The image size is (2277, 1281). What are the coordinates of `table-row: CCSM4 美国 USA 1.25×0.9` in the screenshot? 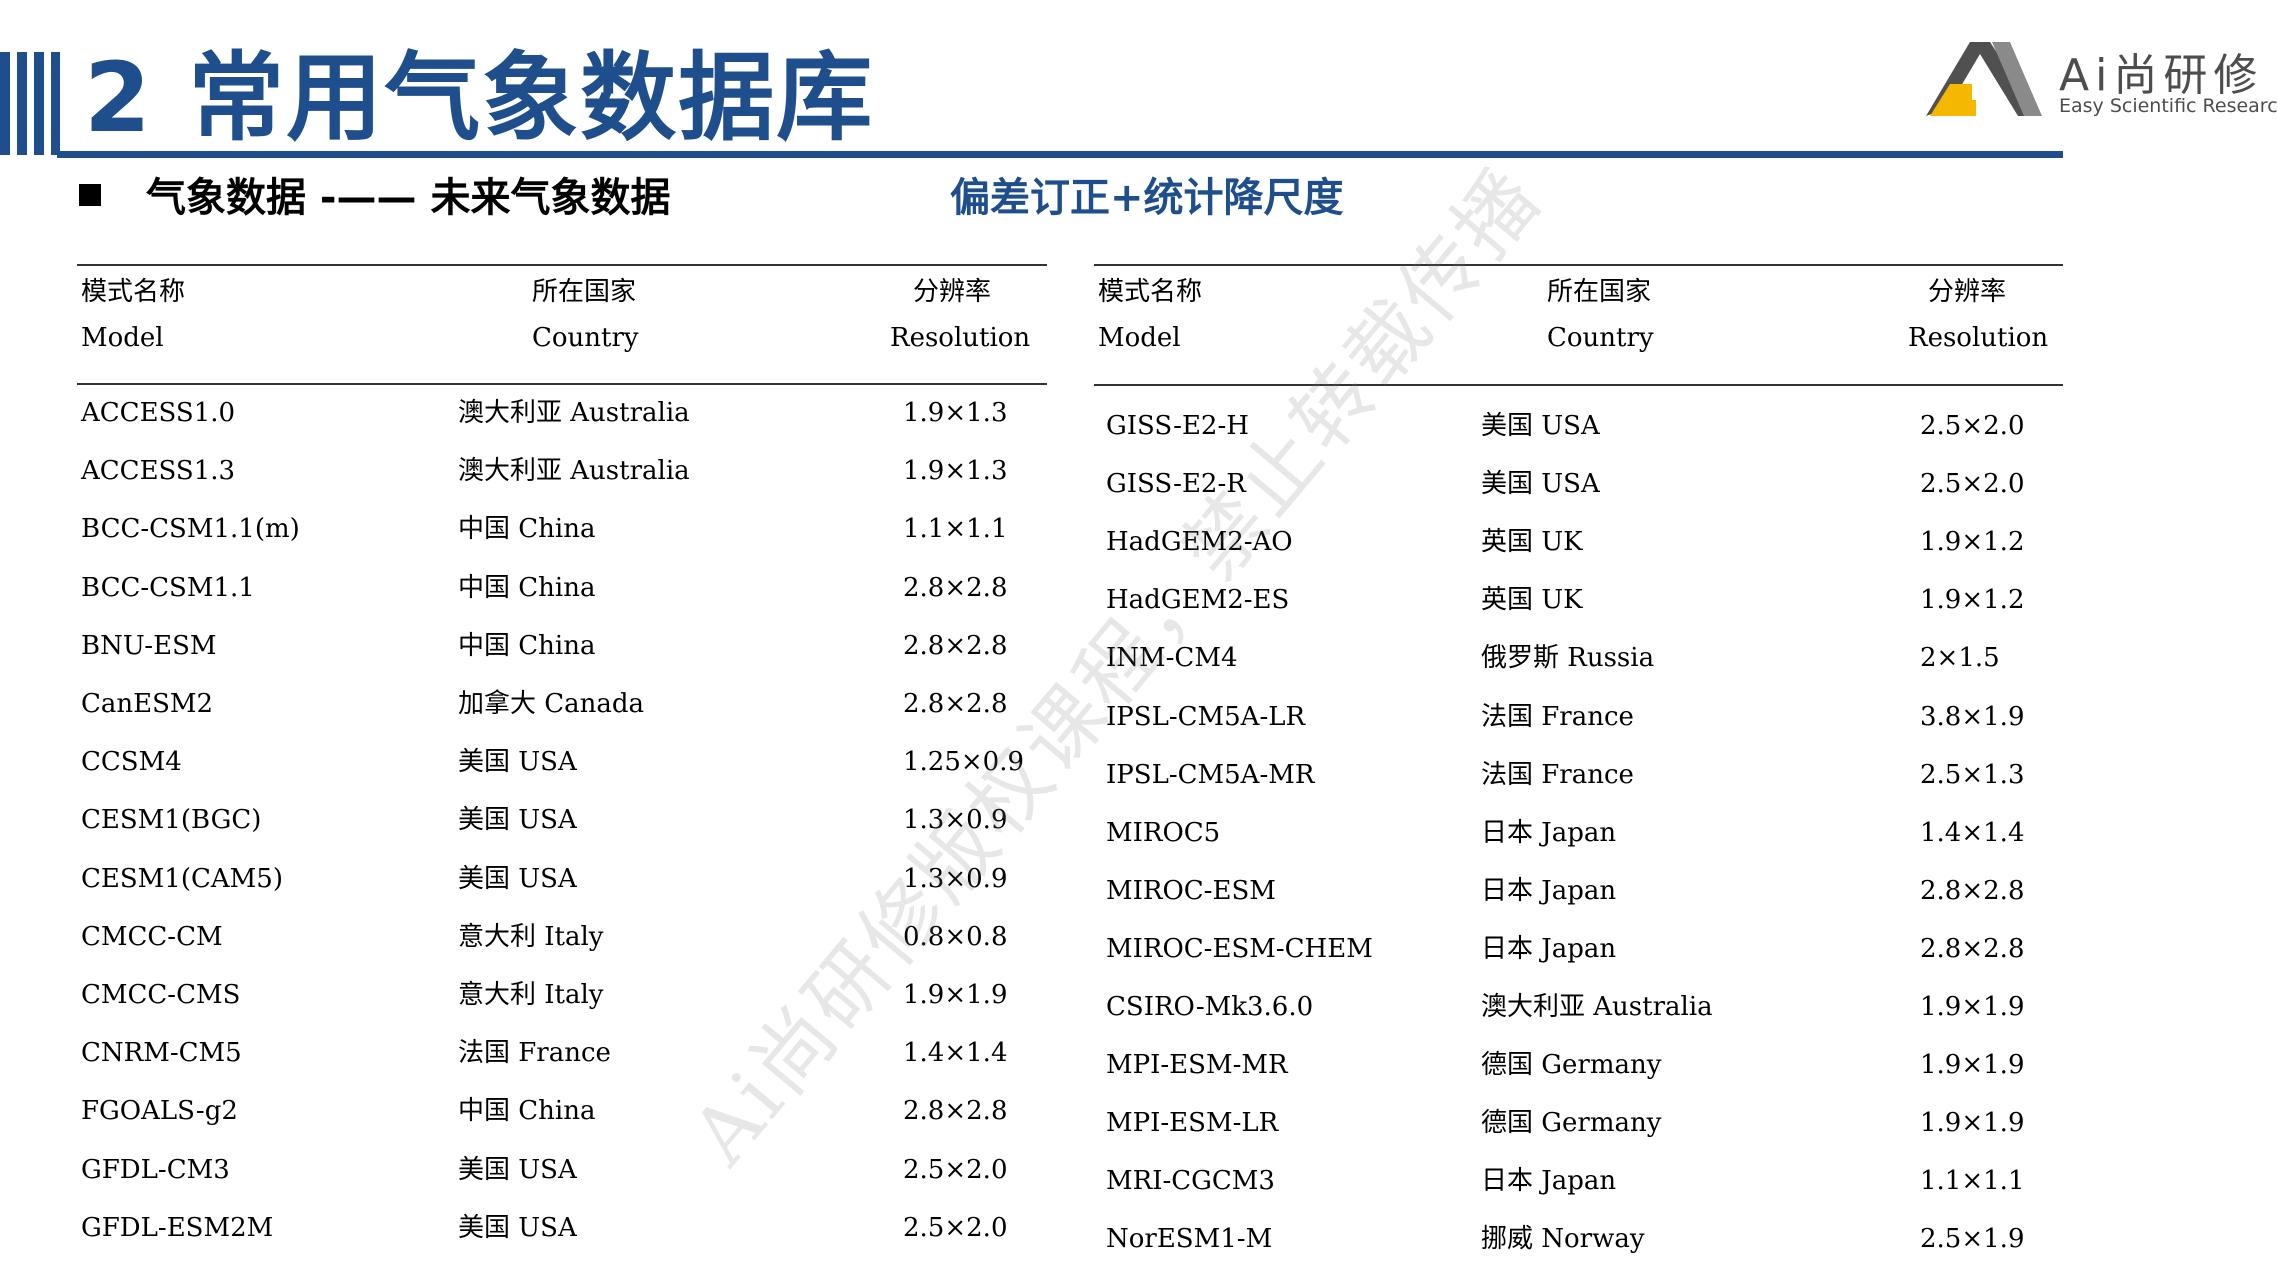 It's located at (562, 762).